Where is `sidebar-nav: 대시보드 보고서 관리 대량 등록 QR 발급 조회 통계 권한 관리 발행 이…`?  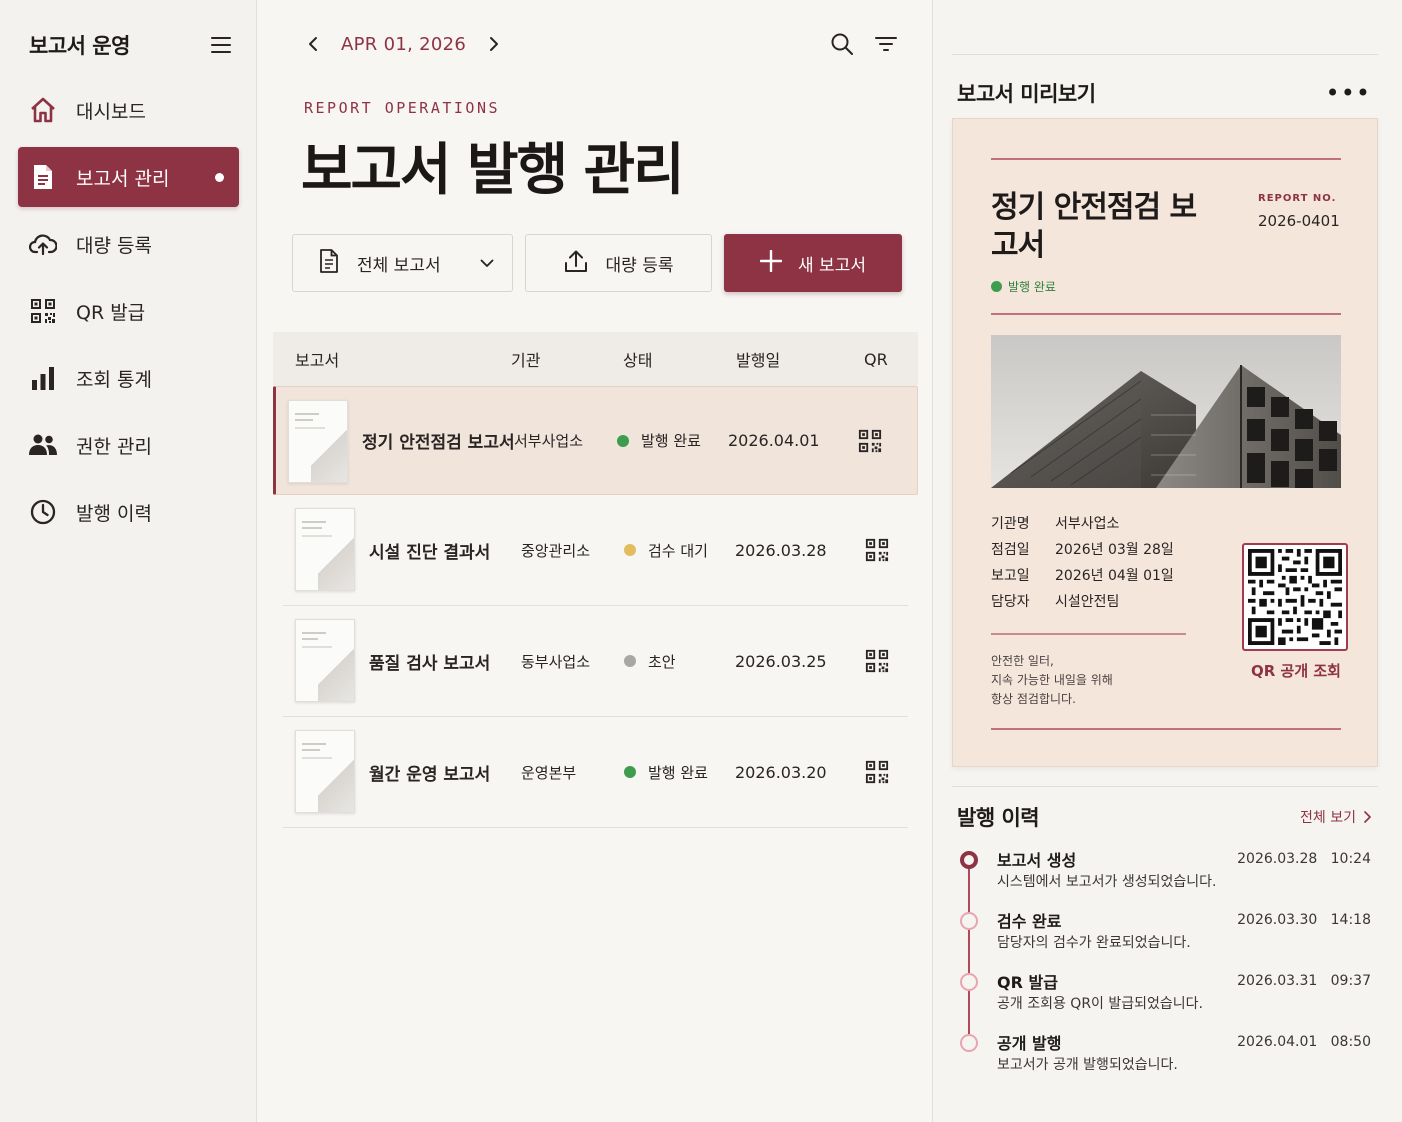
sidebar-nav: 대시보드 보고서 관리 대량 등록 QR 발급 조회 통계 권한 관리 발행 이… is located at coordinates (128, 314).